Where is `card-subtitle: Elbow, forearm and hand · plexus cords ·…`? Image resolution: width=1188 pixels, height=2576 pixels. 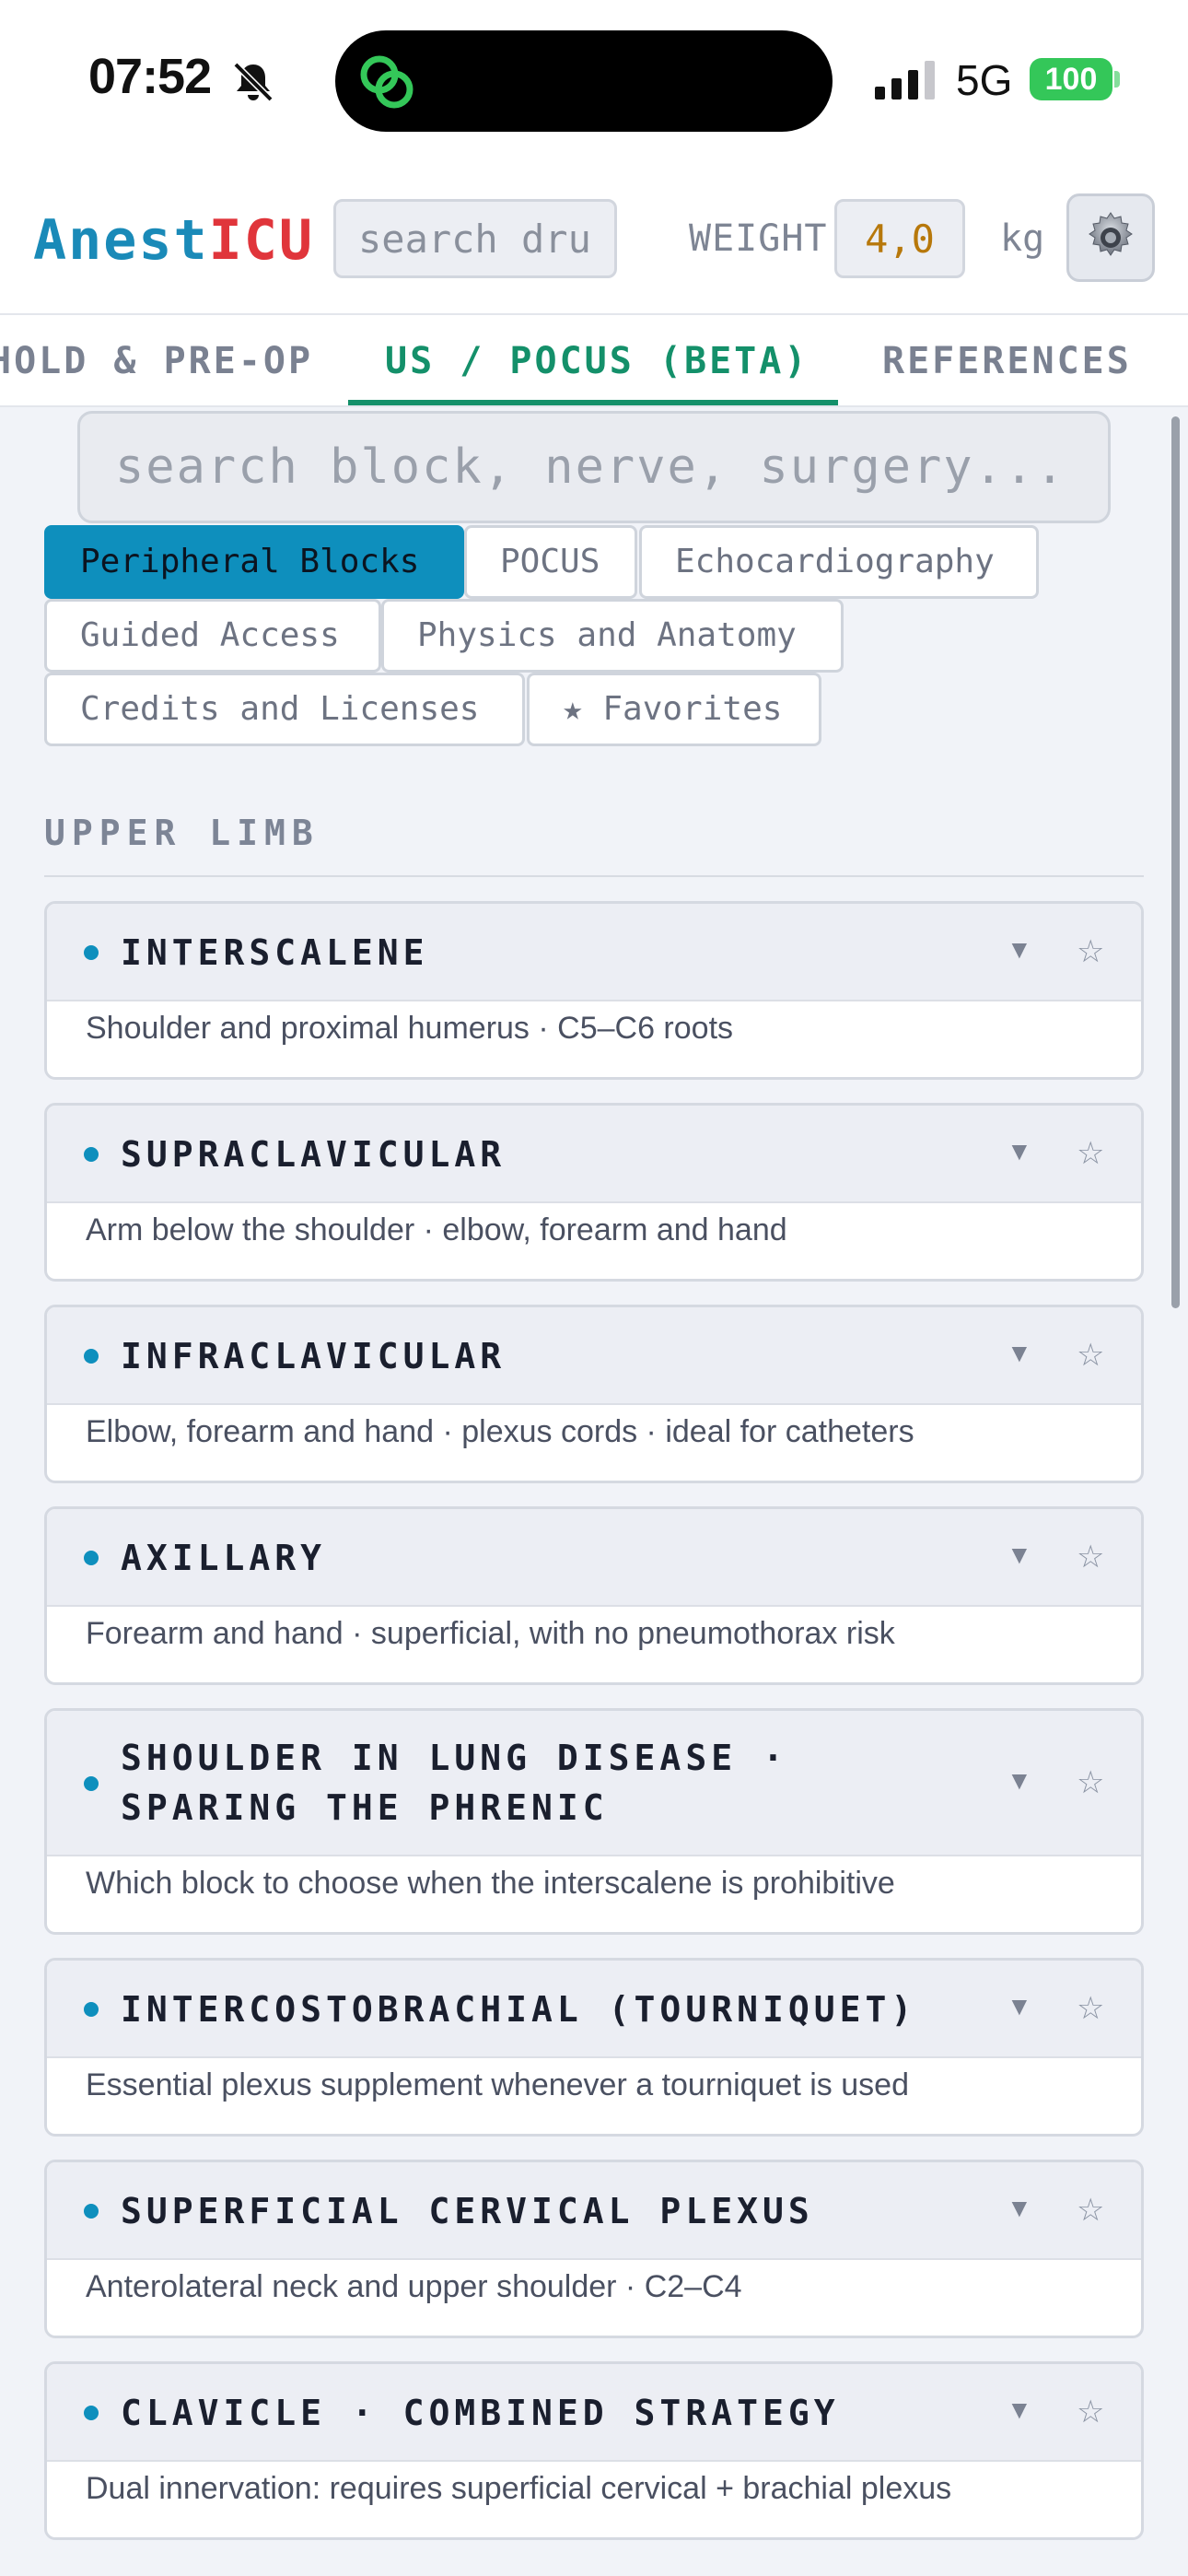 card-subtitle: Elbow, forearm and hand · plexus cords ·… is located at coordinates (500, 1431).